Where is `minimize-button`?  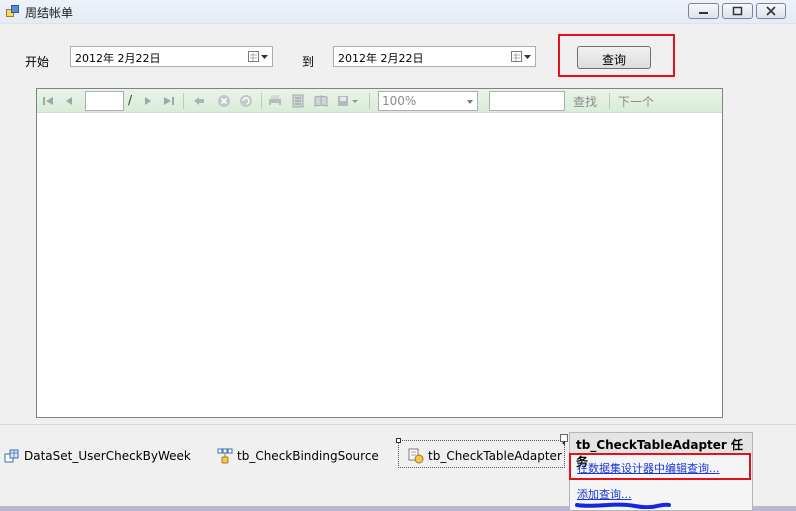 minimize-button is located at coordinates (703, 11).